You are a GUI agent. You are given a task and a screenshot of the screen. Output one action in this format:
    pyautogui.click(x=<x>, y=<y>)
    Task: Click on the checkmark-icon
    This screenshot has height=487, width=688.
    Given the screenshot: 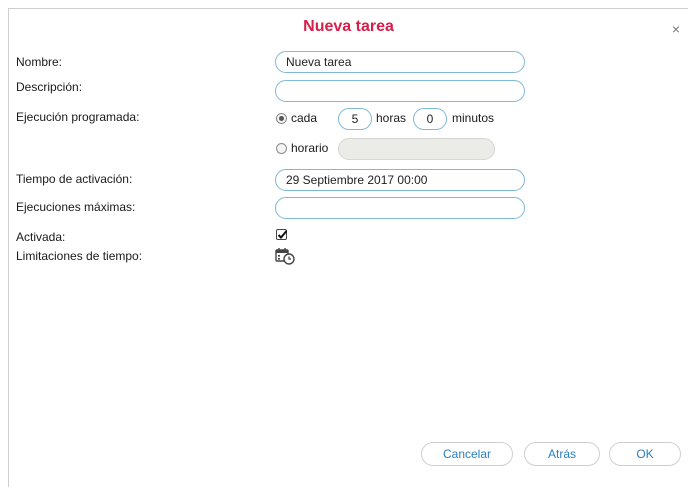 What is the action you would take?
    pyautogui.click(x=282, y=234)
    